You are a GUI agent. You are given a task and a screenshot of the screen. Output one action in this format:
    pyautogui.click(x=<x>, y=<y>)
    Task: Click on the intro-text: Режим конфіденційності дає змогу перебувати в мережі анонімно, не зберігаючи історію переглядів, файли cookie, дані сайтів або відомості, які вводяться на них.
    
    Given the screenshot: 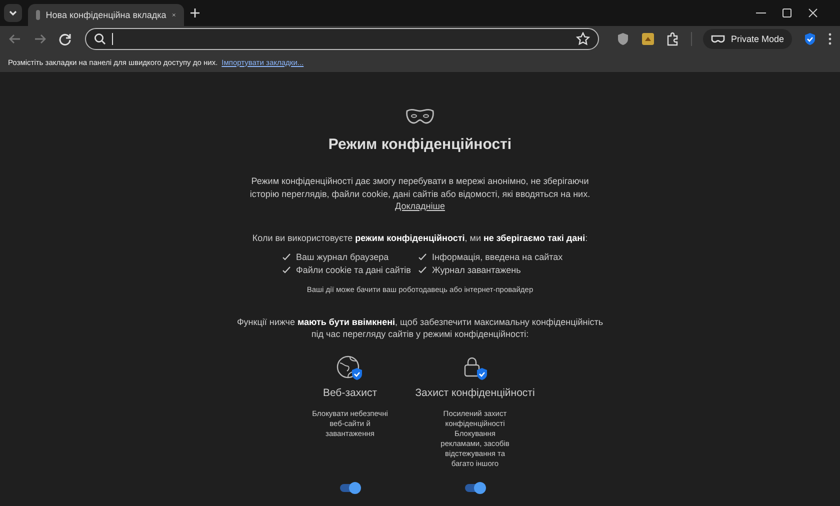 What is the action you would take?
    pyautogui.click(x=420, y=187)
    